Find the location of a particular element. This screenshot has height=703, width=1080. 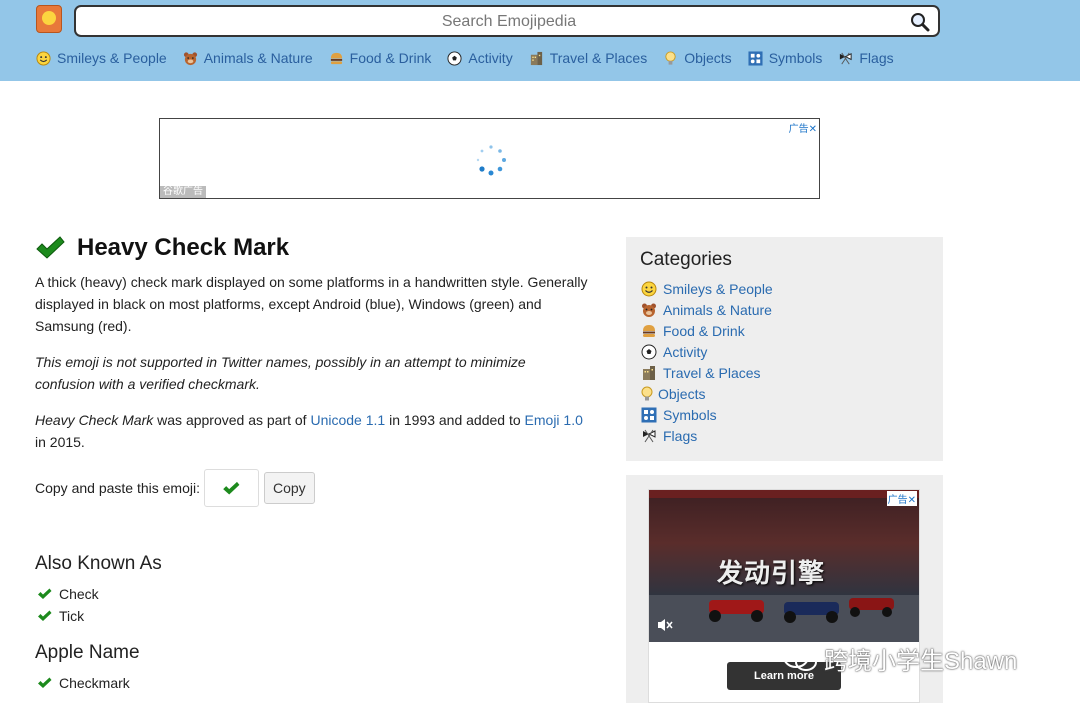

search-icon is located at coordinates (920, 22).